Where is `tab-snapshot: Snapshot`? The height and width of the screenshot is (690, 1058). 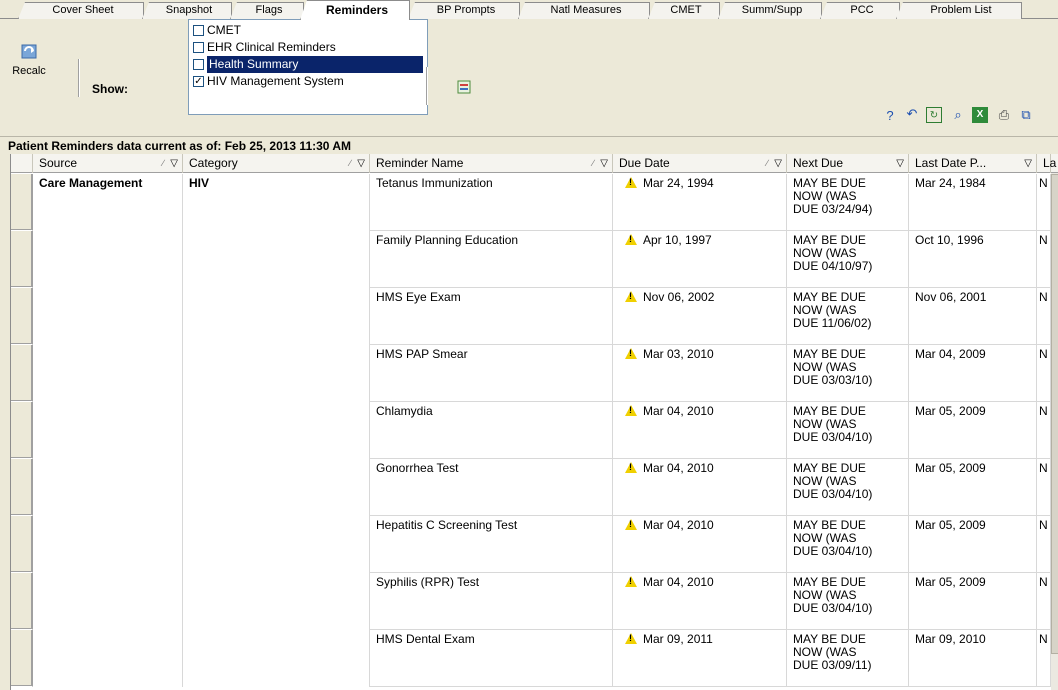
tab-snapshot: Snapshot is located at coordinates (187, 10).